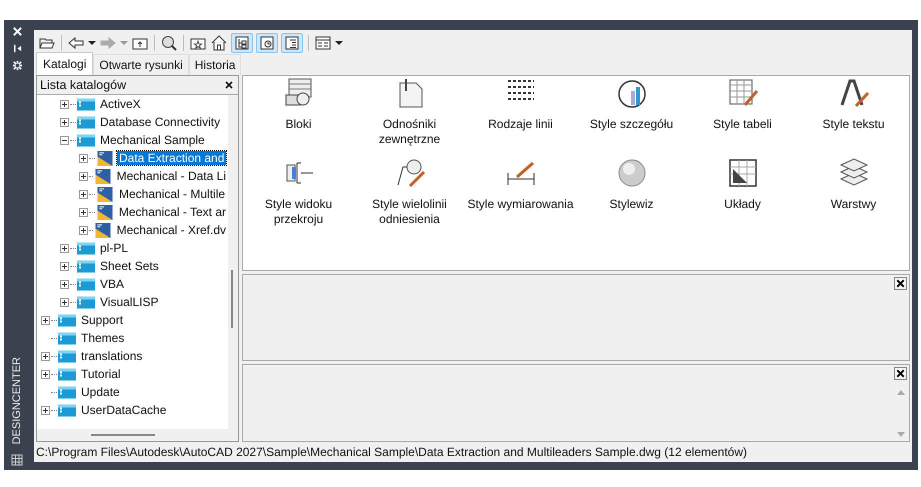  Describe the element at coordinates (129, 266) in the screenshot. I see `tree-item: Sheet Sets` at that location.